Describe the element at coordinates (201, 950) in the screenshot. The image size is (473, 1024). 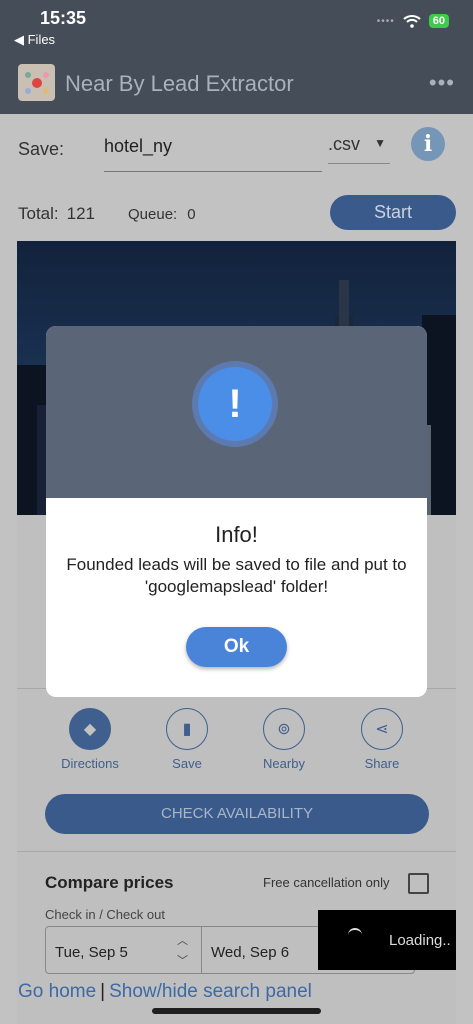
I see `date-separator` at that location.